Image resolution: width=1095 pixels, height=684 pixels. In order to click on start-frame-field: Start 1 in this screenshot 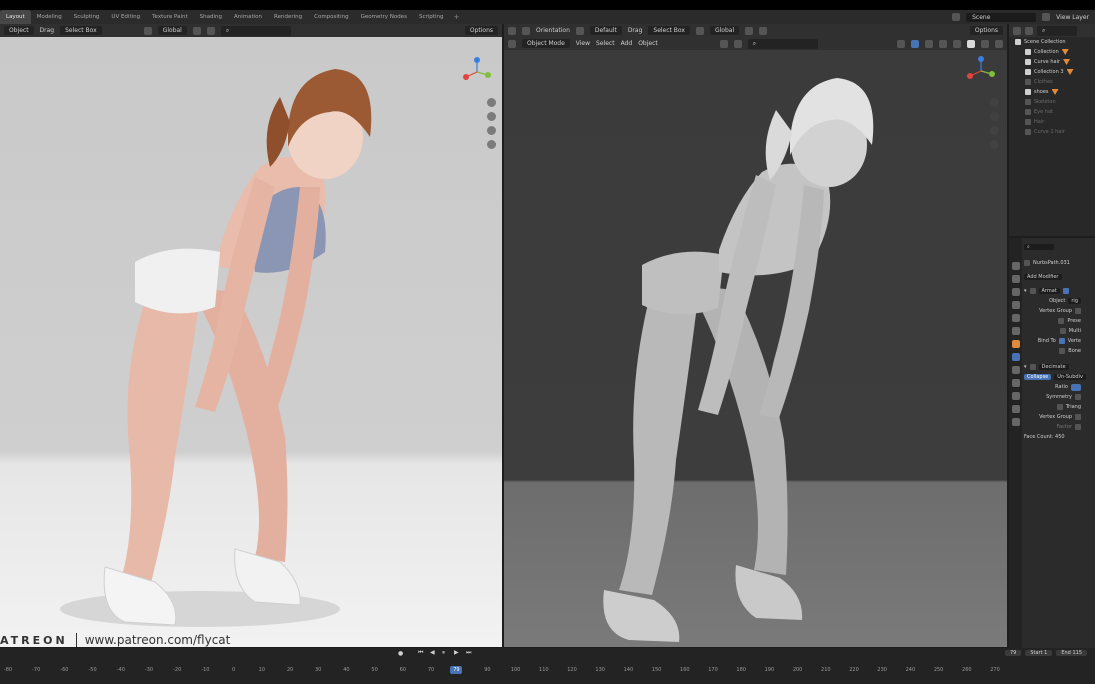, I will do `click(1039, 653)`.